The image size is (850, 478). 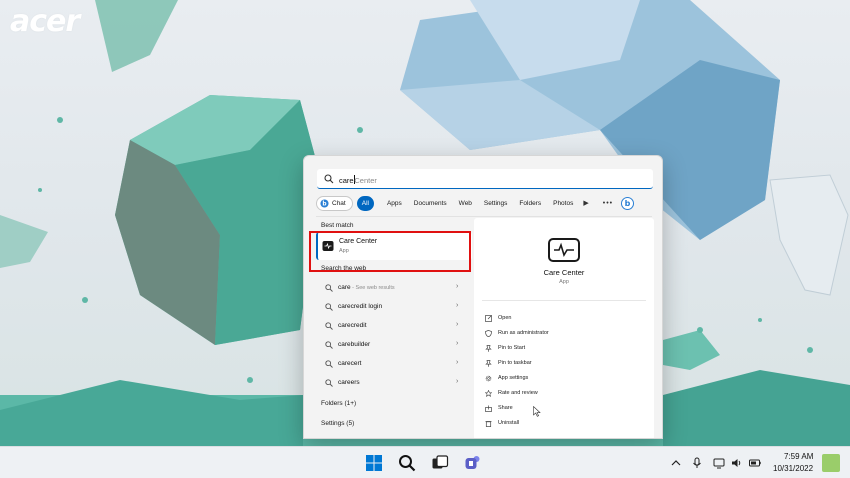 What do you see at coordinates (440, 463) in the screenshot?
I see `task-view-icon` at bounding box center [440, 463].